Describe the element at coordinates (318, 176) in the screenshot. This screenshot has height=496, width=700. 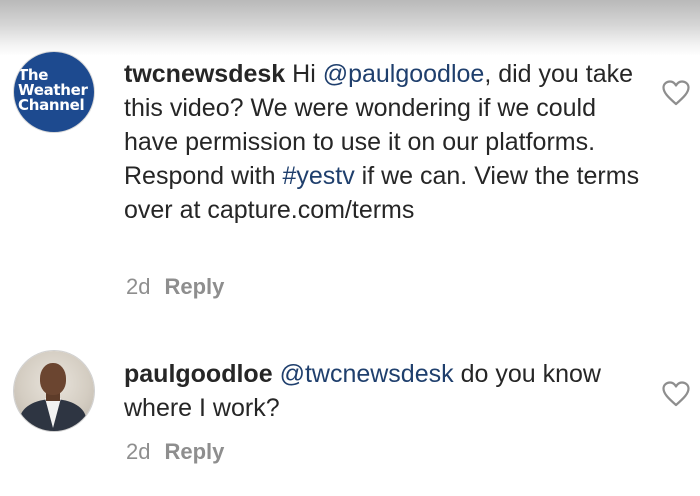
I see `hashtag-link: #yestv` at that location.